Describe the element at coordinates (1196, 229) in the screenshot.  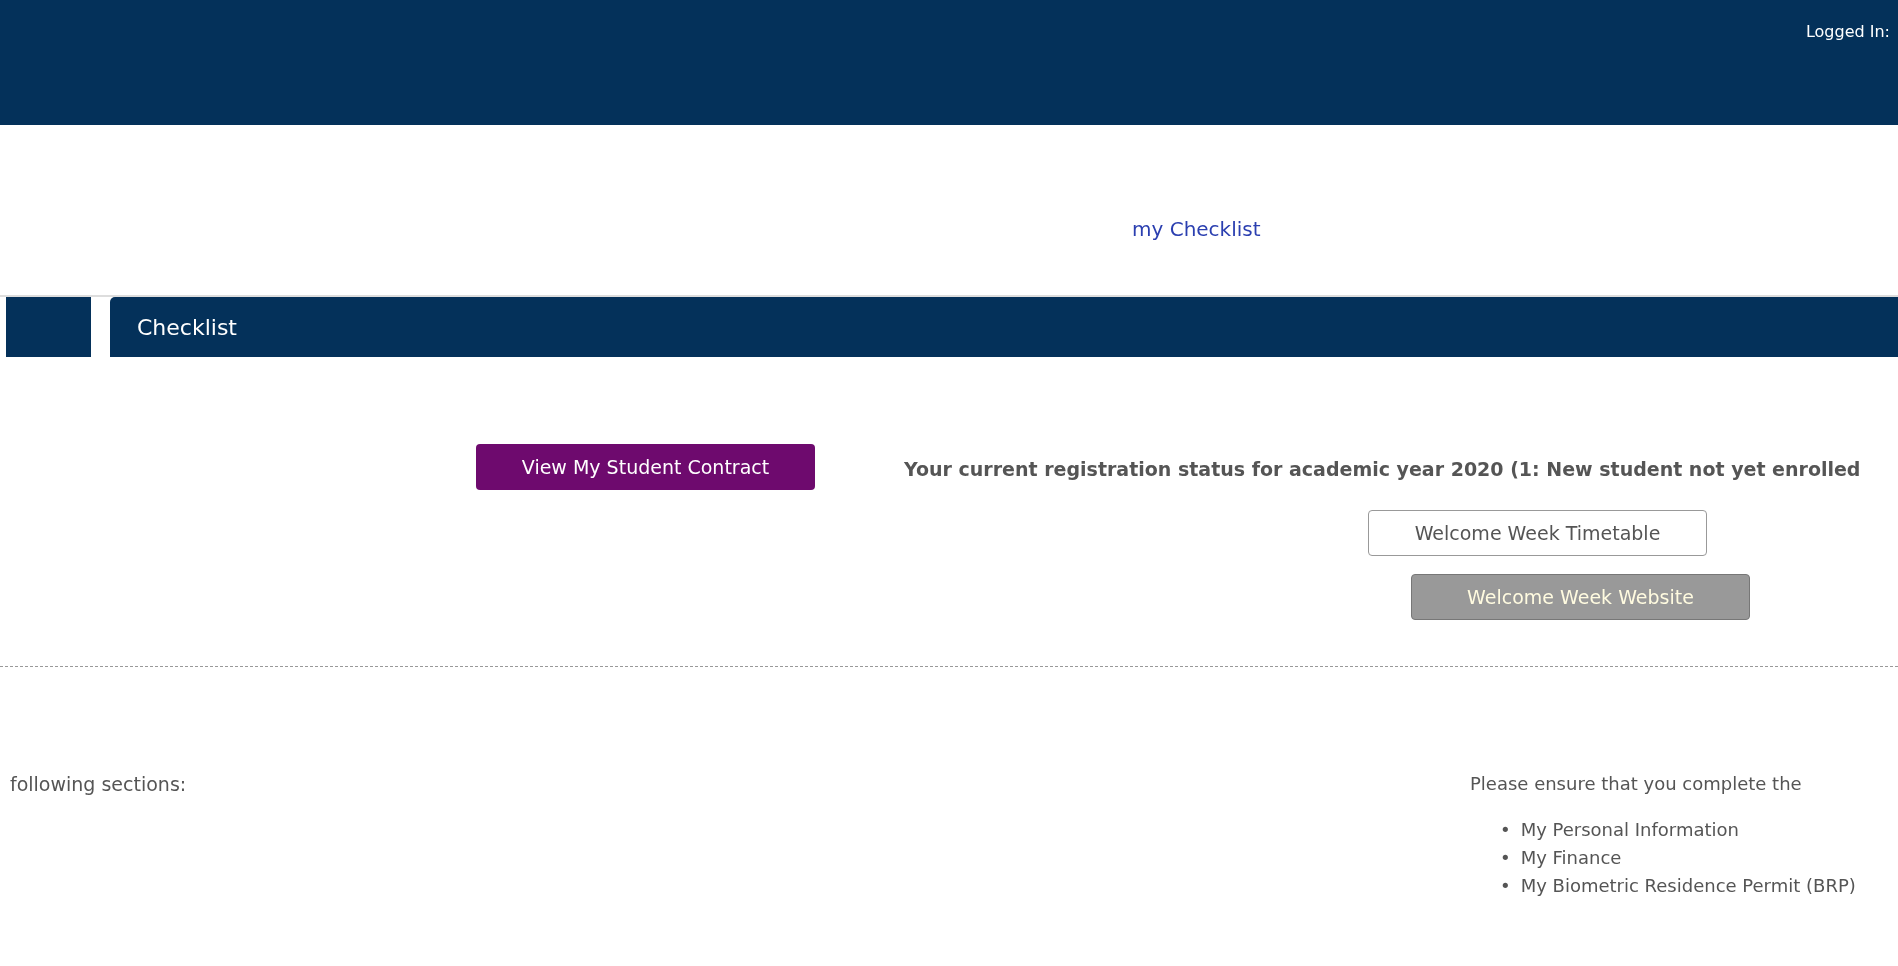
I see `nav-link: my Checklist` at that location.